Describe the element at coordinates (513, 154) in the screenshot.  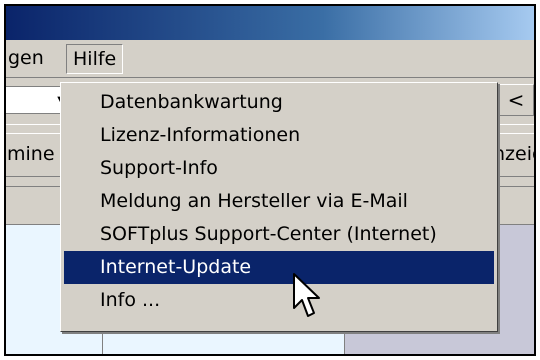
I see `anzeigen-button-label: nzeig` at that location.